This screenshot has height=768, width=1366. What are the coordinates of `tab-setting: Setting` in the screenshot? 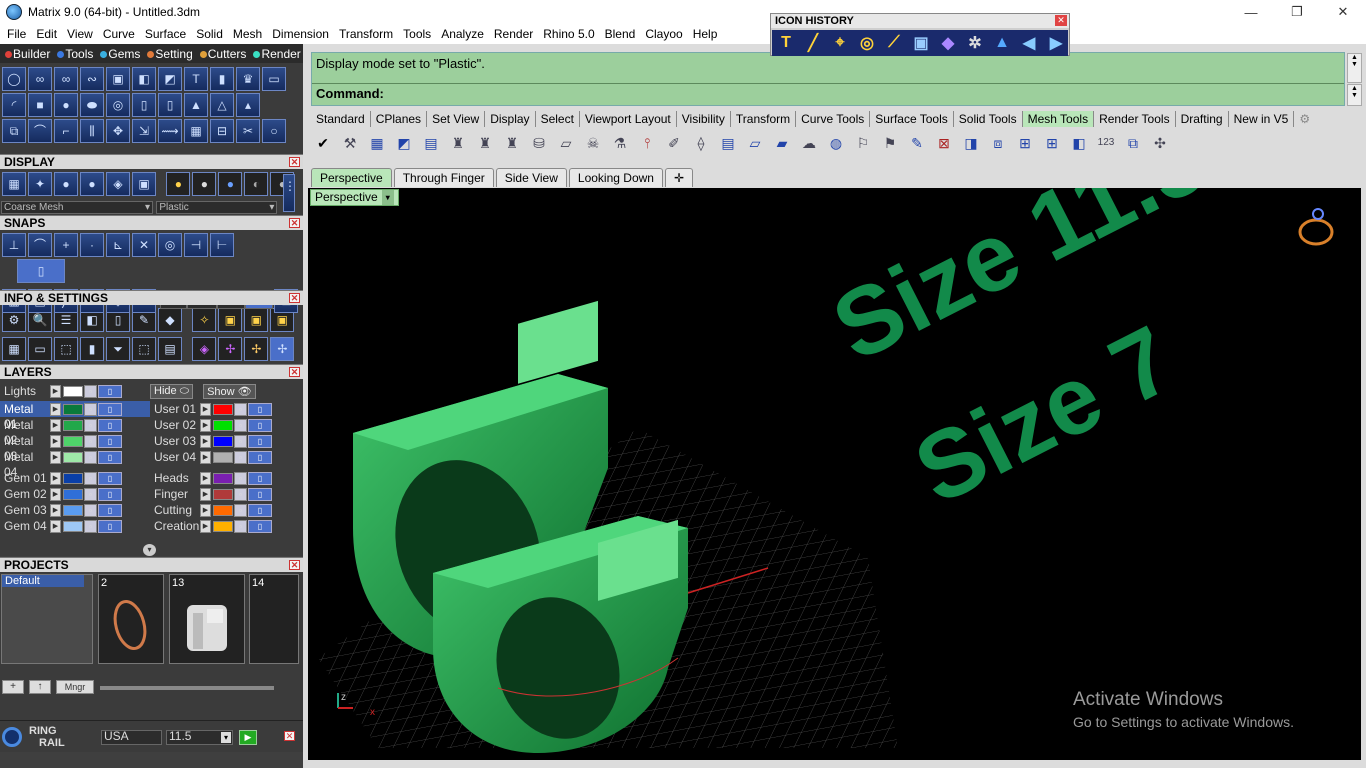 It's located at (168, 54).